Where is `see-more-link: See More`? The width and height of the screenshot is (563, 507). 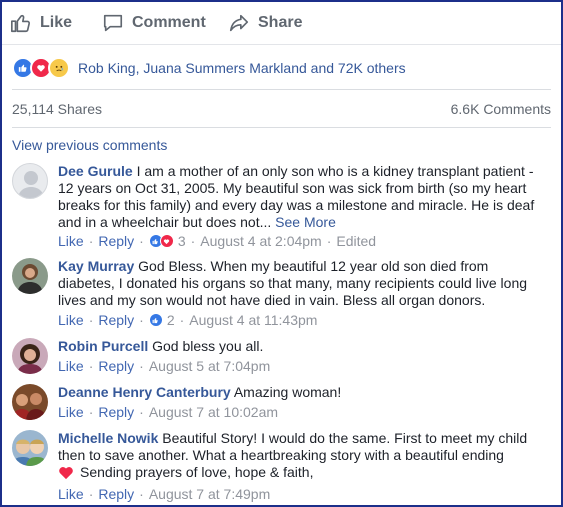 see-more-link: See More is located at coordinates (305, 222).